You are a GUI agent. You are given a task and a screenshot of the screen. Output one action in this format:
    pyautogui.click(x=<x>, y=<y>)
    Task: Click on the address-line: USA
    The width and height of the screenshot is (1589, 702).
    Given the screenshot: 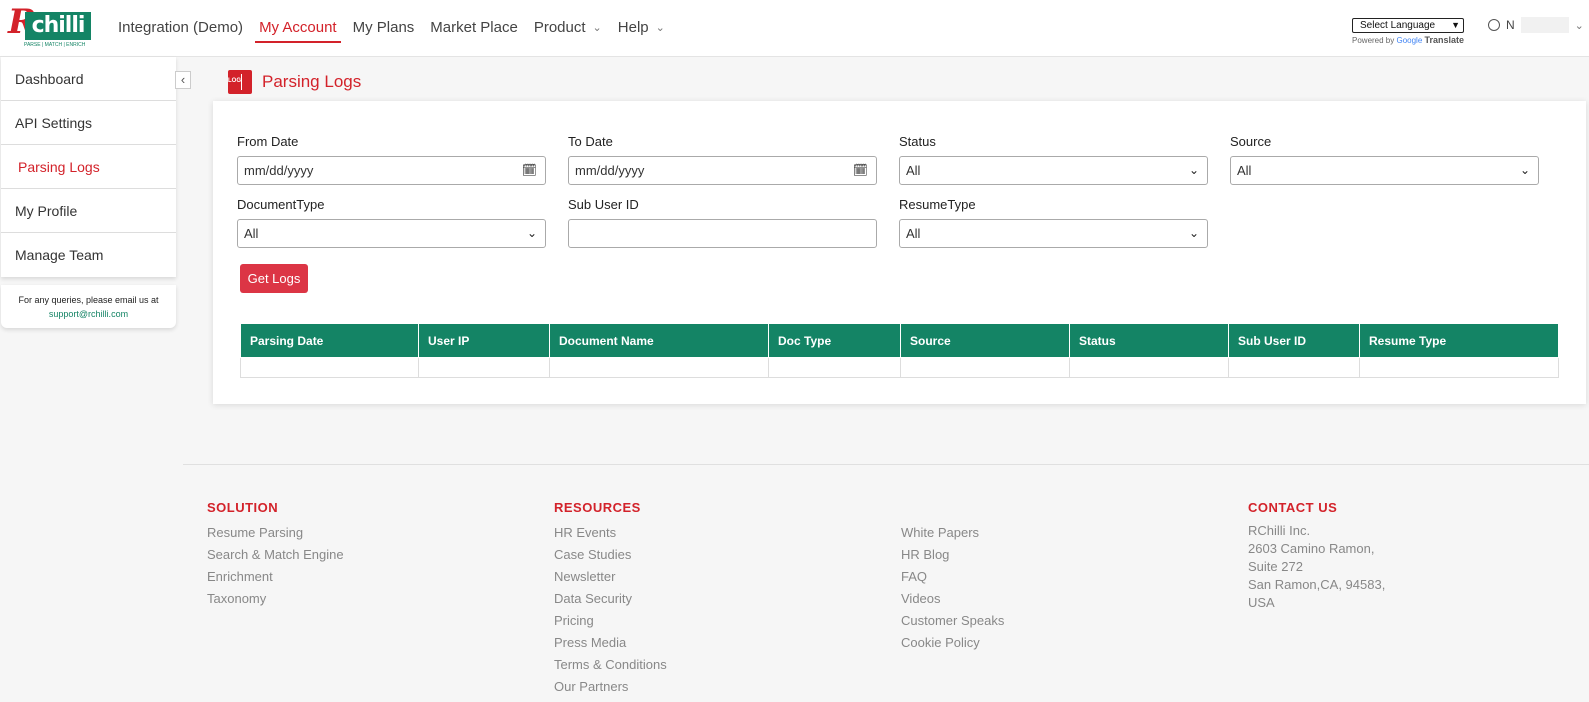 What is the action you would take?
    pyautogui.click(x=1261, y=602)
    